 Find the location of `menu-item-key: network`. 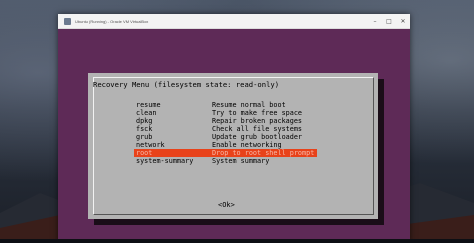

menu-item-key: network is located at coordinates (150, 145).